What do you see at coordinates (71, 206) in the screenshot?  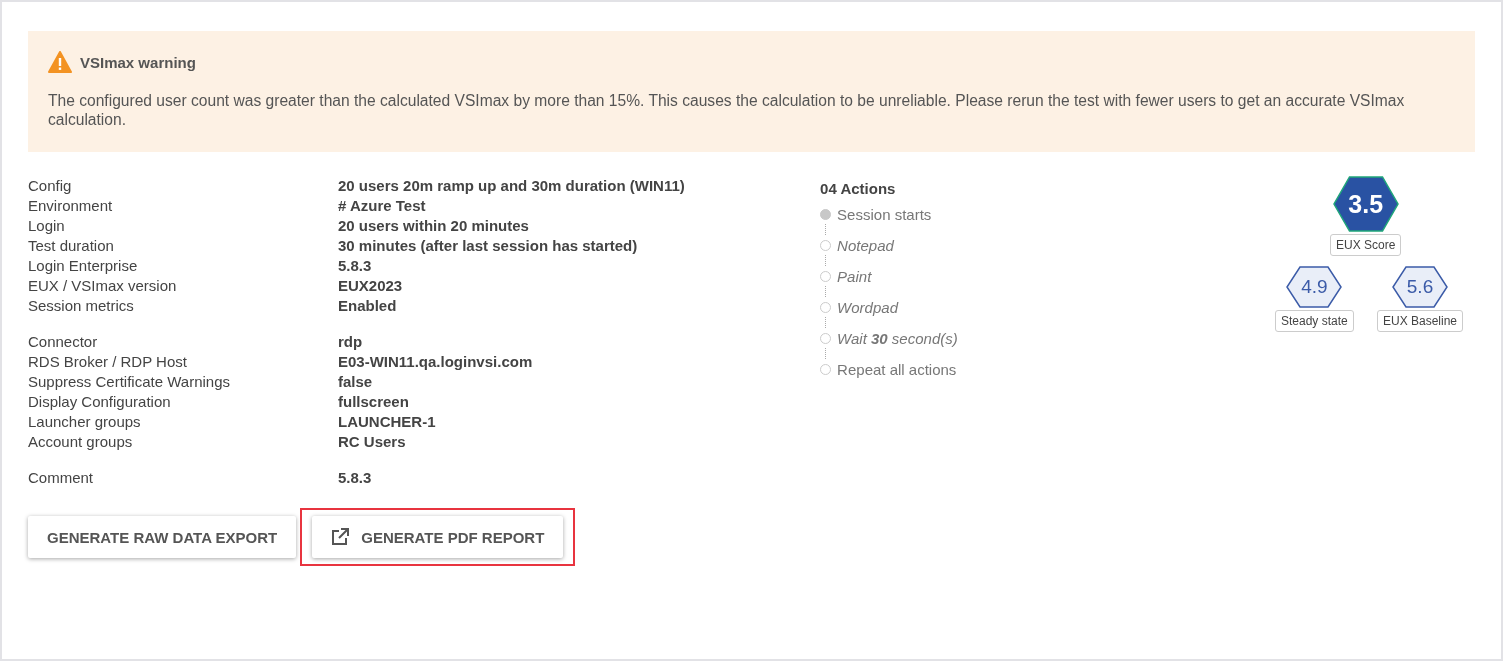 I see `field-label: Environment` at bounding box center [71, 206].